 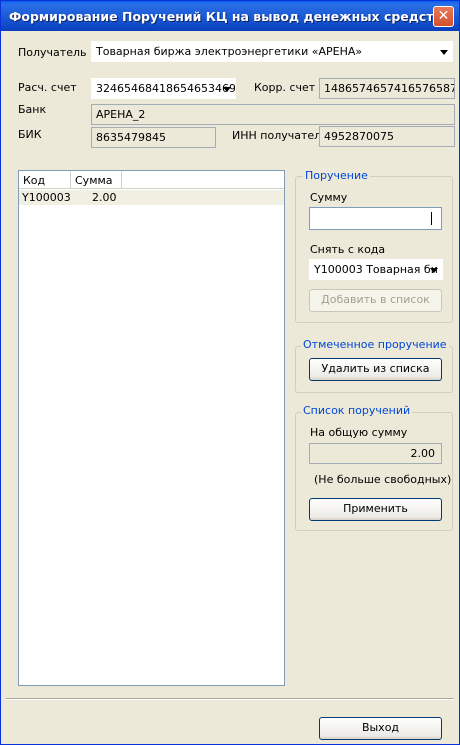 What do you see at coordinates (273, 114) in the screenshot?
I see `bank-field: АРЕНА_2` at bounding box center [273, 114].